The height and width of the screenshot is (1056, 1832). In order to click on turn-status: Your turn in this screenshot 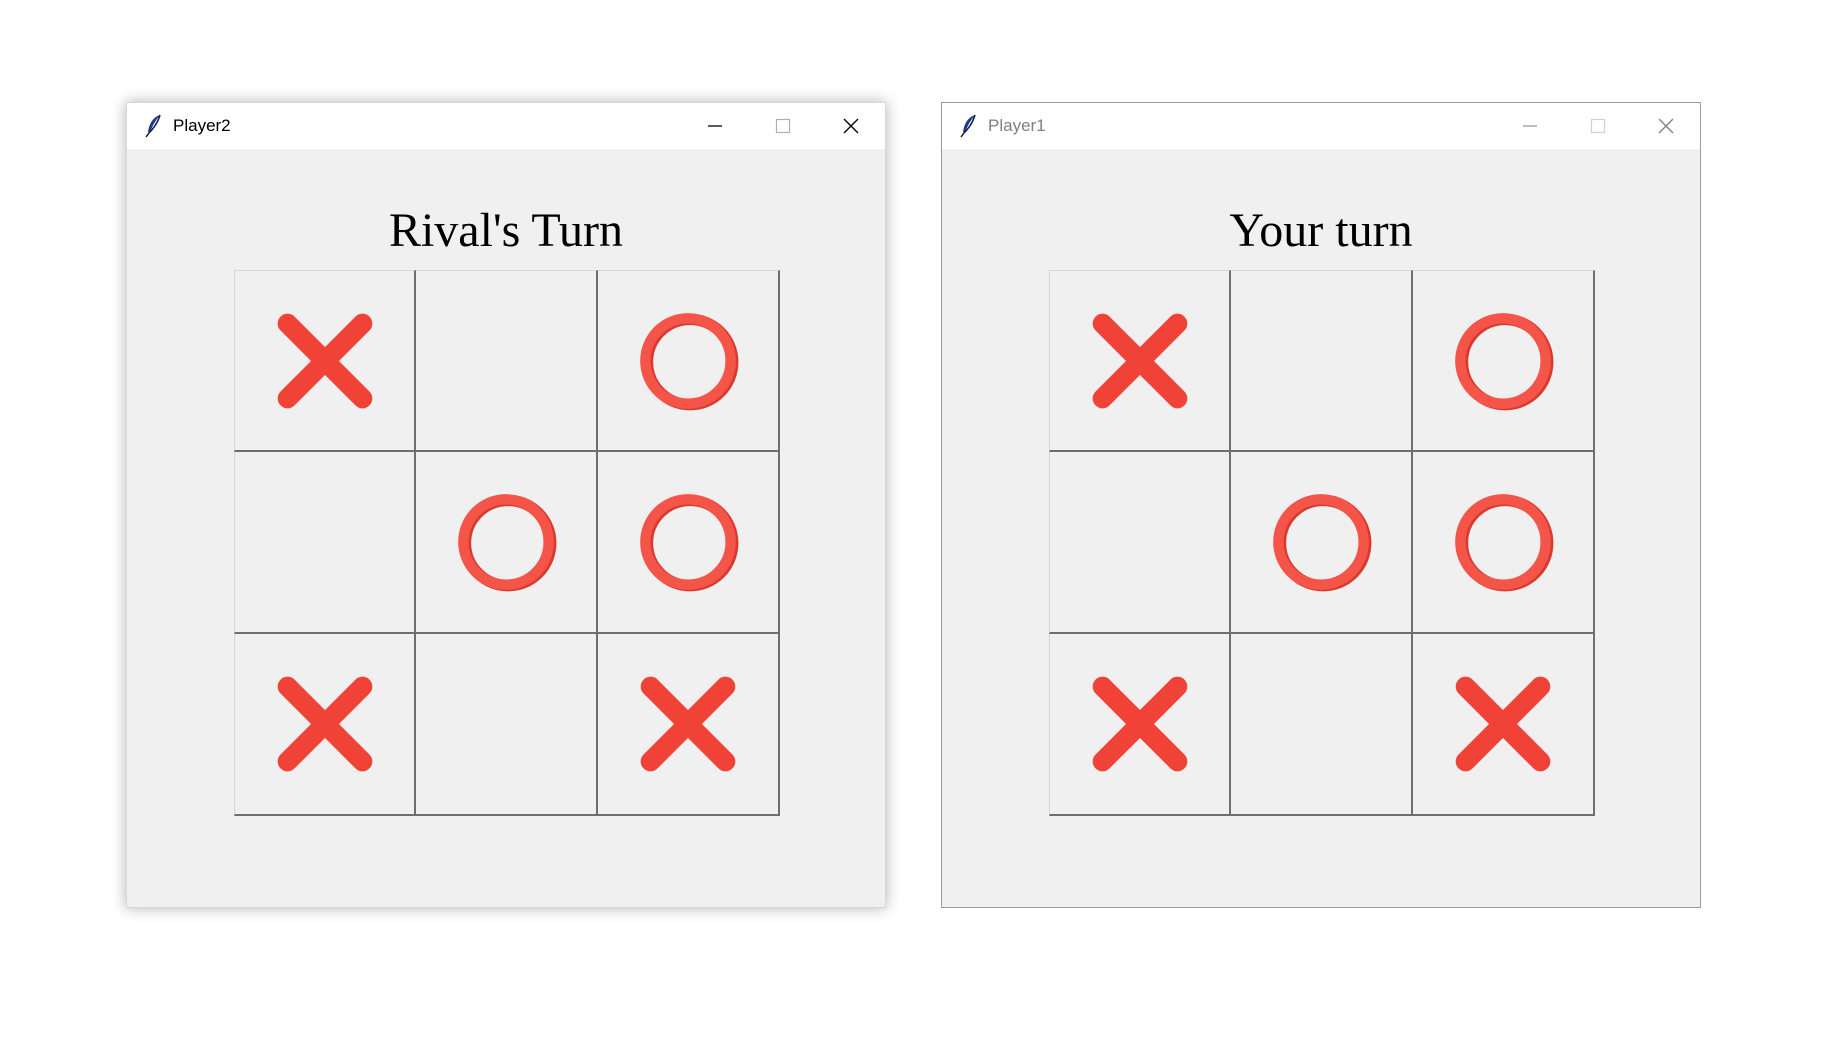, I will do `click(1321, 230)`.